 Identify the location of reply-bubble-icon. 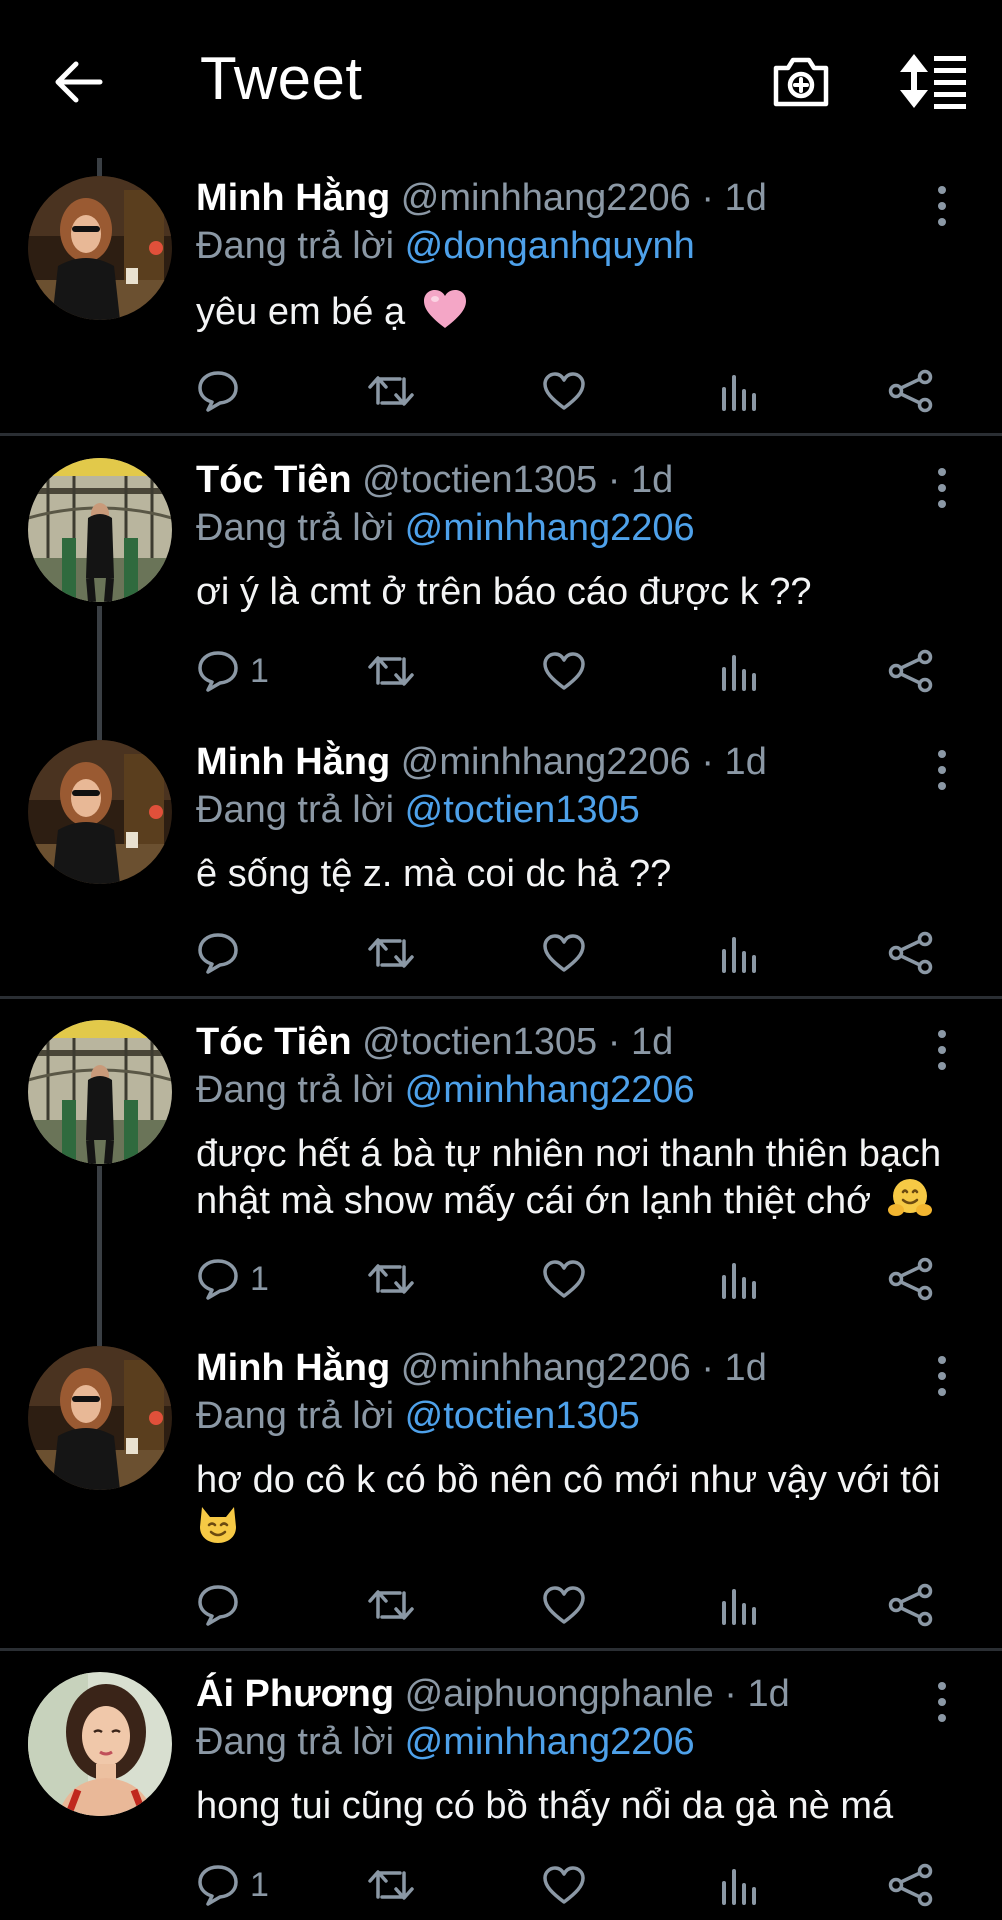
(218, 391).